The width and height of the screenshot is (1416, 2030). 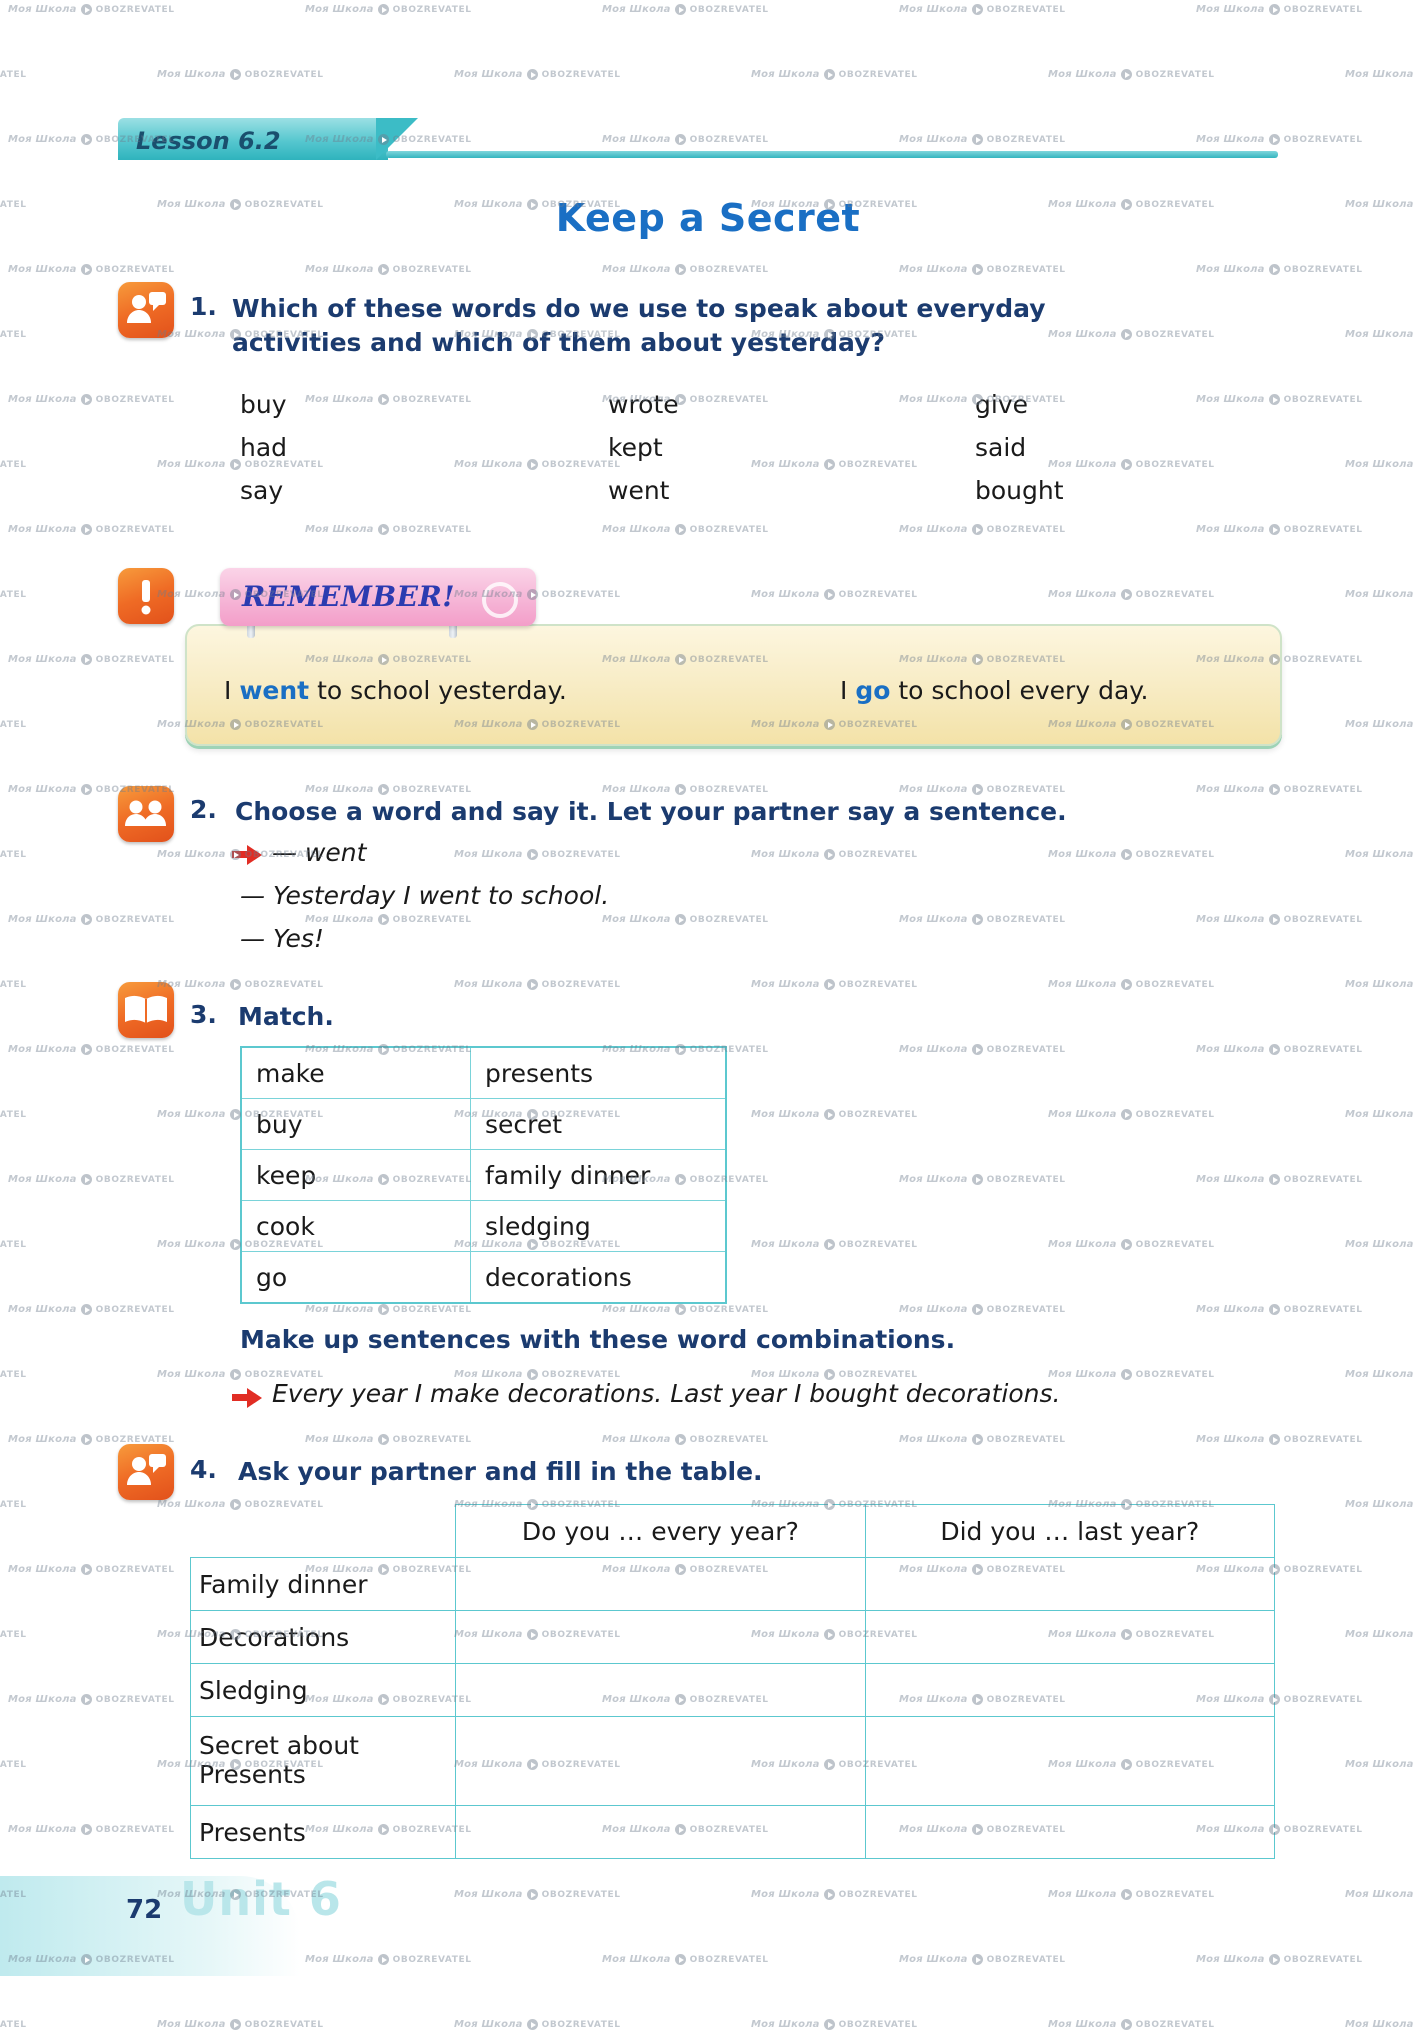 I want to click on match-left: make, so click(x=355, y=1072).